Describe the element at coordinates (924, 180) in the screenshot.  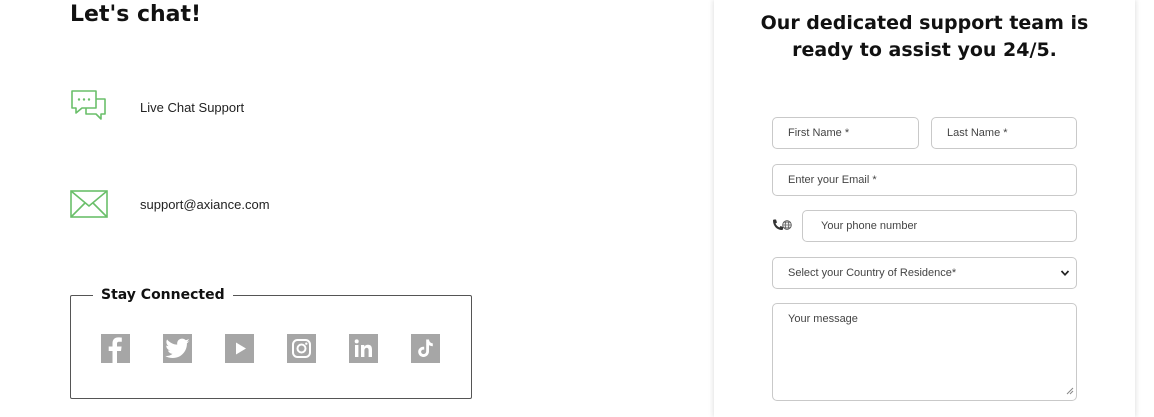
I see `email-input: Enter your Email *` at that location.